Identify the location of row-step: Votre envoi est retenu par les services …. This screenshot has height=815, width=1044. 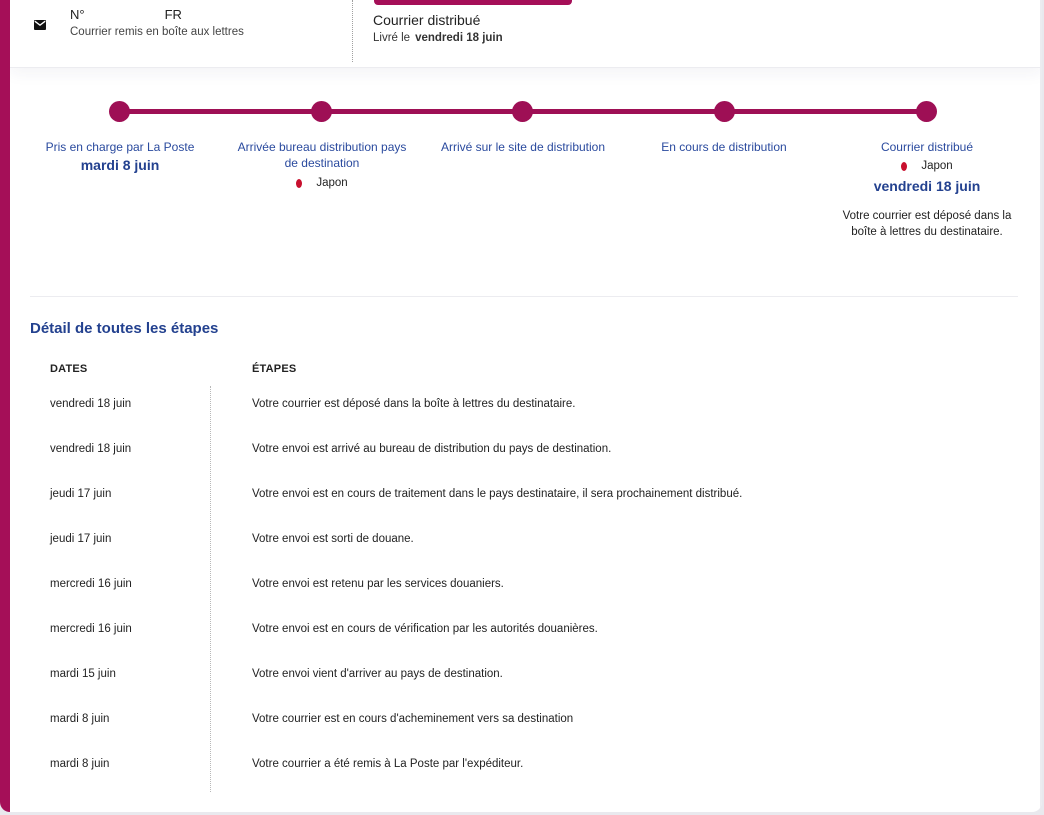
(378, 584).